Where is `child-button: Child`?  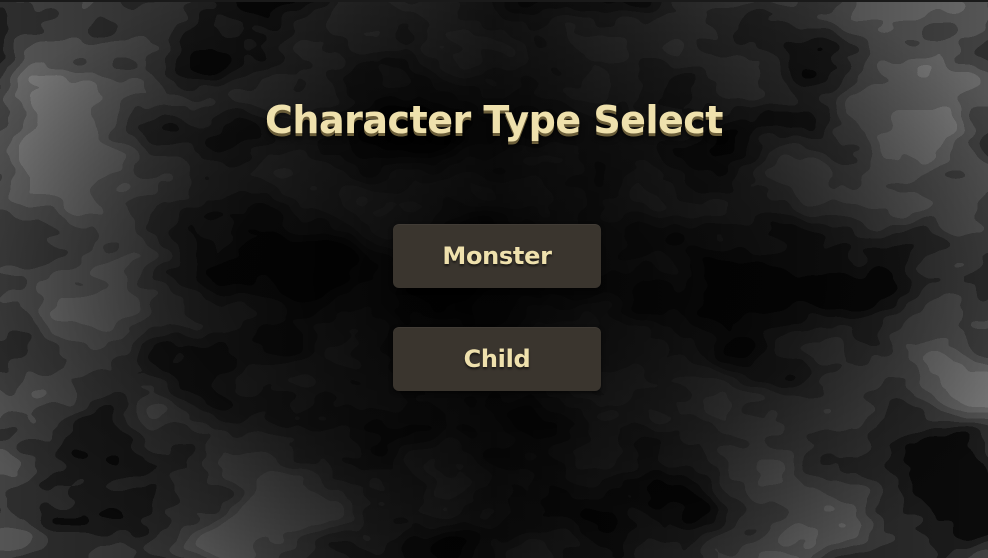
child-button: Child is located at coordinates (497, 359).